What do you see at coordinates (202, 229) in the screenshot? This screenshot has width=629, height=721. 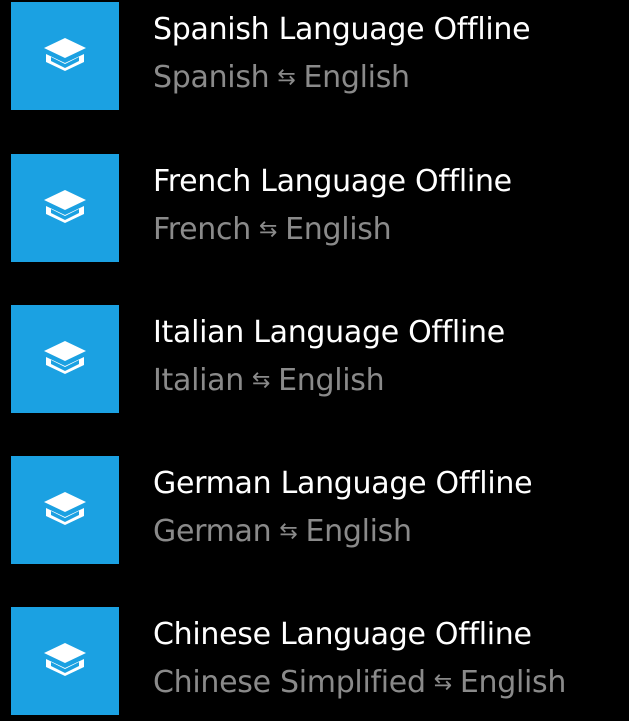 I see `source-language: French` at bounding box center [202, 229].